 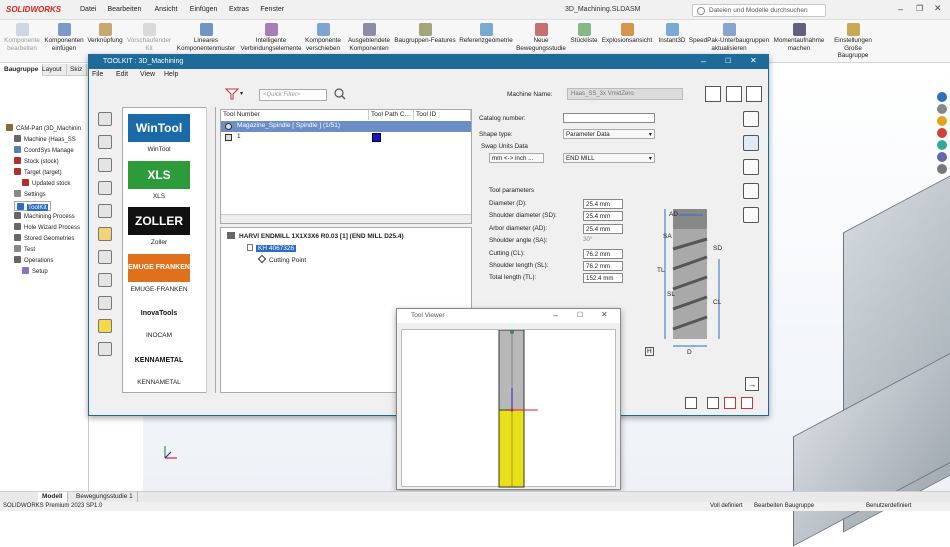 What do you see at coordinates (32, 206) in the screenshot?
I see `tree-item: ToolKit` at bounding box center [32, 206].